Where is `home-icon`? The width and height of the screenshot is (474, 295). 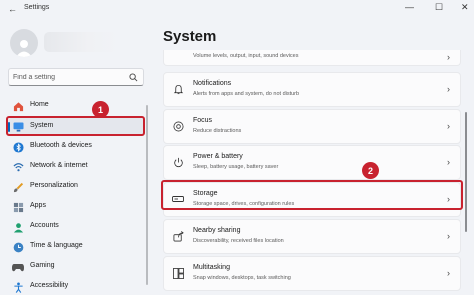
home-icon is located at coordinates (18, 106).